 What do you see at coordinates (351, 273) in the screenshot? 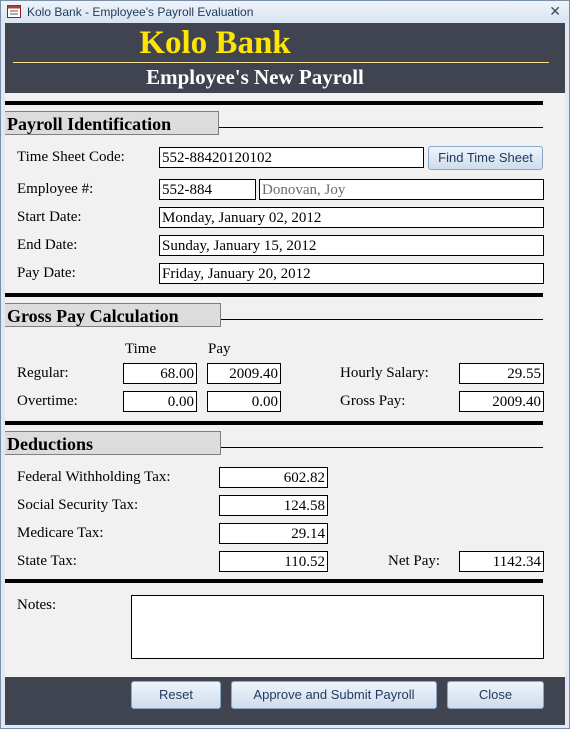
I see `pay-date-field: Friday, January 20, 2012` at bounding box center [351, 273].